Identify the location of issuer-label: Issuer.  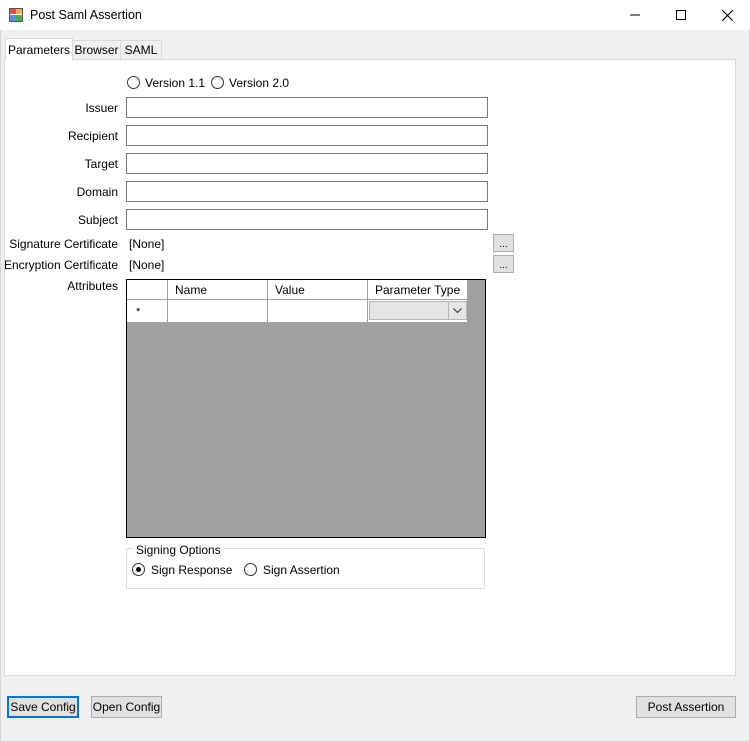
(101, 108).